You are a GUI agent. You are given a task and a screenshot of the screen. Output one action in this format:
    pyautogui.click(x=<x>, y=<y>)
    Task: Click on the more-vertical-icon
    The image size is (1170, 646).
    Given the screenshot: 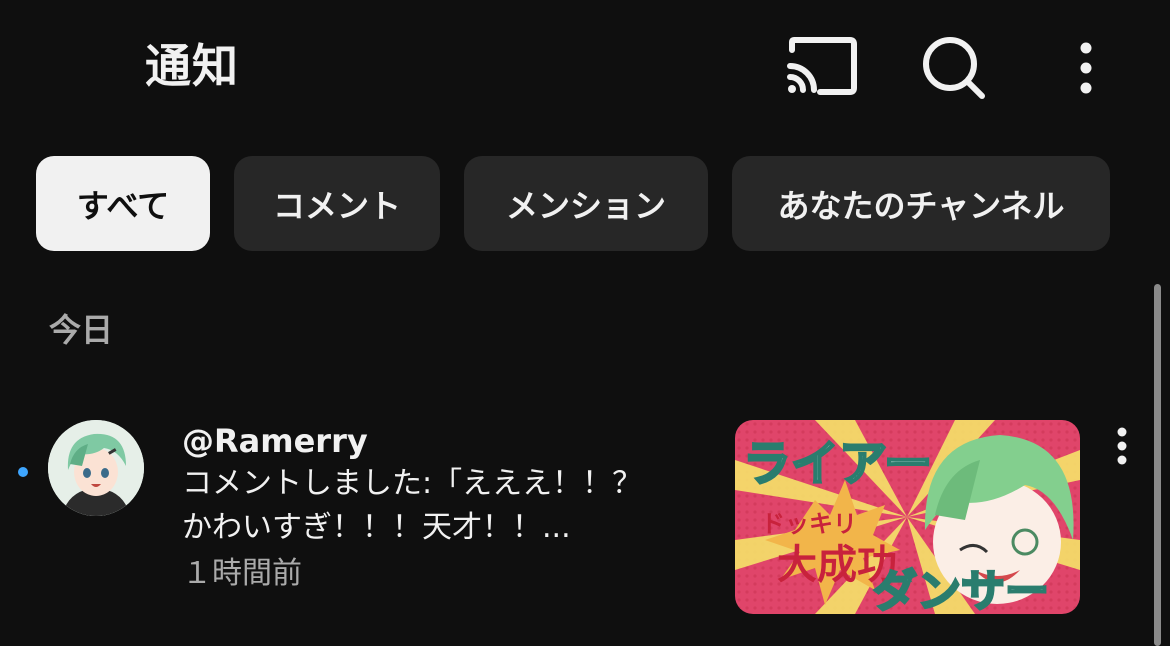 What is the action you would take?
    pyautogui.click(x=1086, y=68)
    